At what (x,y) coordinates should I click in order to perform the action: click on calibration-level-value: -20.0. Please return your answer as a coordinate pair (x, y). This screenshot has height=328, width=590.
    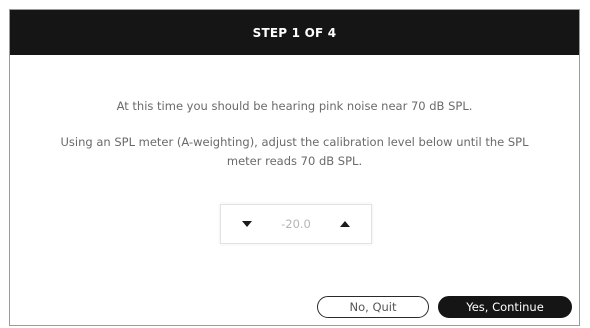
    Looking at the image, I should click on (296, 224).